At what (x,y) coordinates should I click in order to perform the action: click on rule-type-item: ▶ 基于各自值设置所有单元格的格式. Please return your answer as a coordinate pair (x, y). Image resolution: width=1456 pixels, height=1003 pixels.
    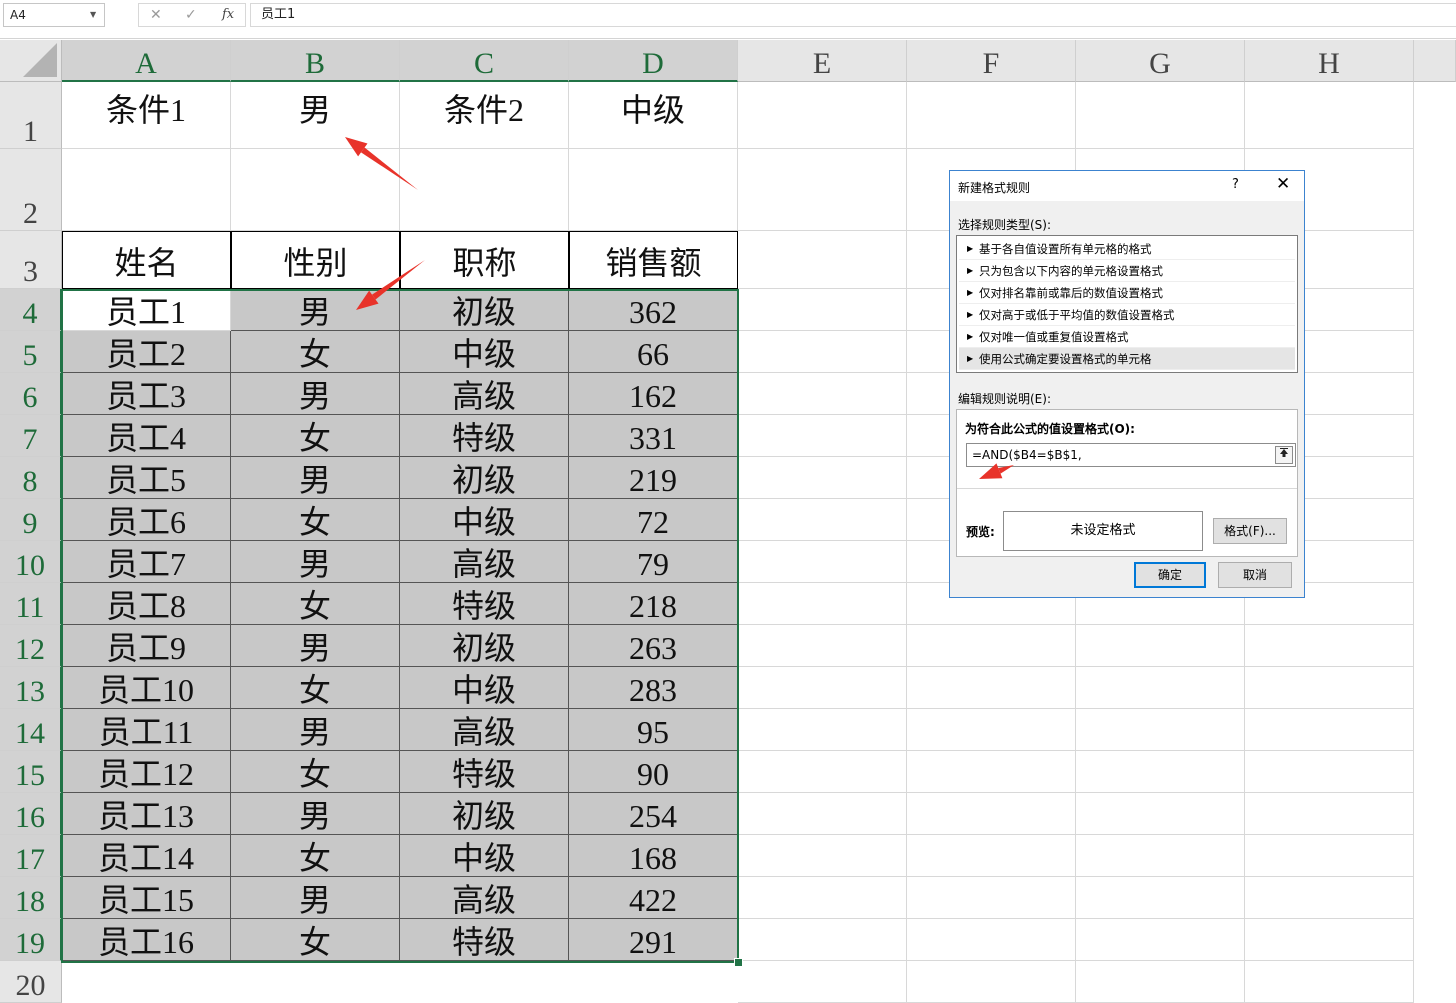
    Looking at the image, I should click on (1127, 249).